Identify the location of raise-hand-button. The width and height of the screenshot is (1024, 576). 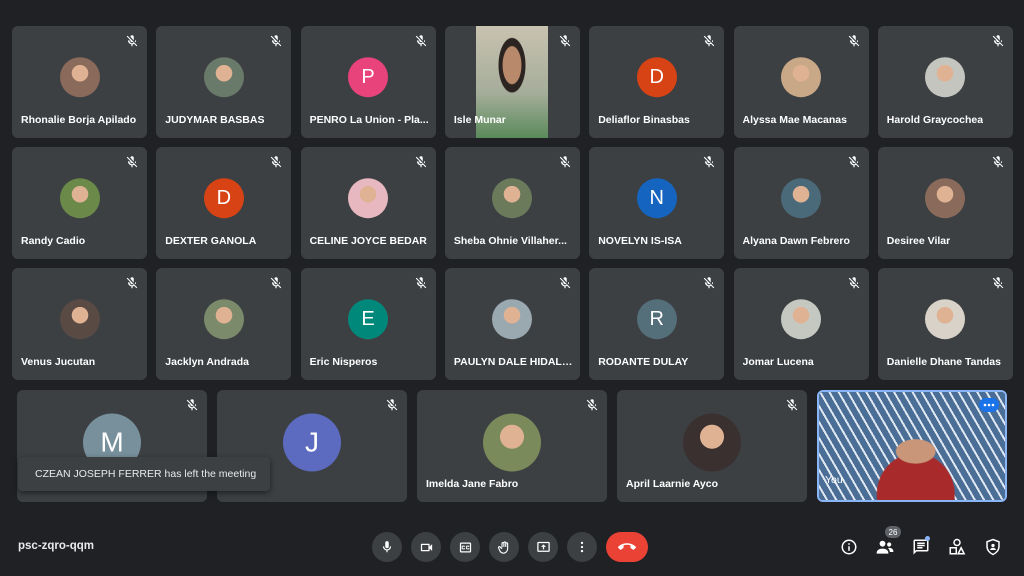
(504, 547).